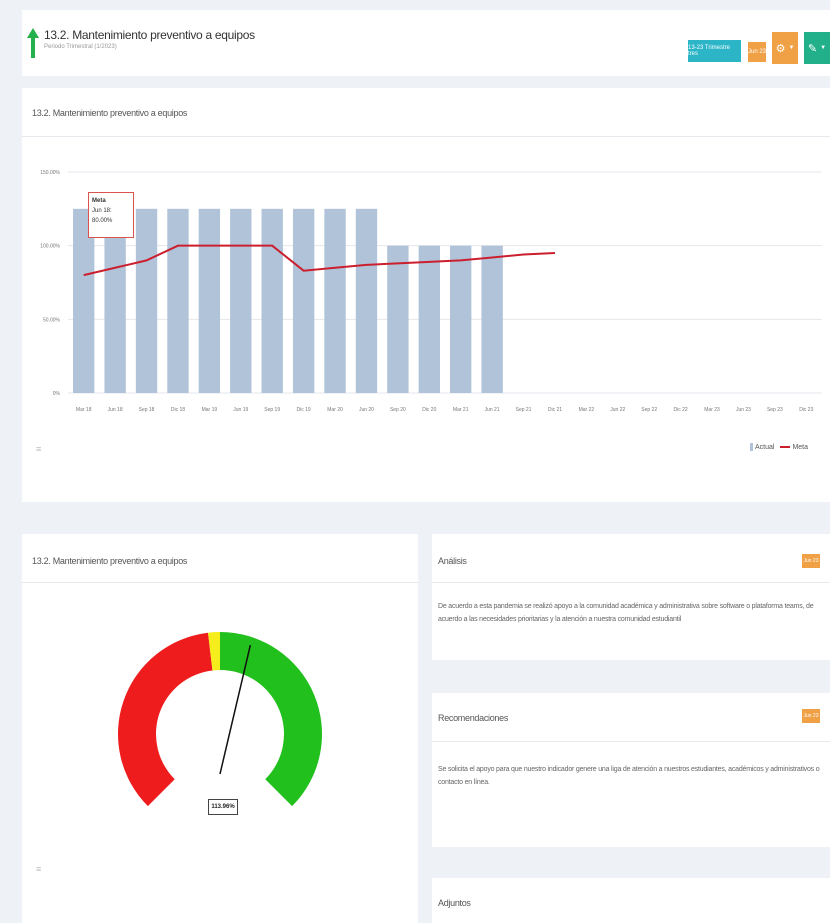 This screenshot has height=923, width=830. Describe the element at coordinates (52, 320) in the screenshot. I see `y-tick-label: 50.00%` at that location.